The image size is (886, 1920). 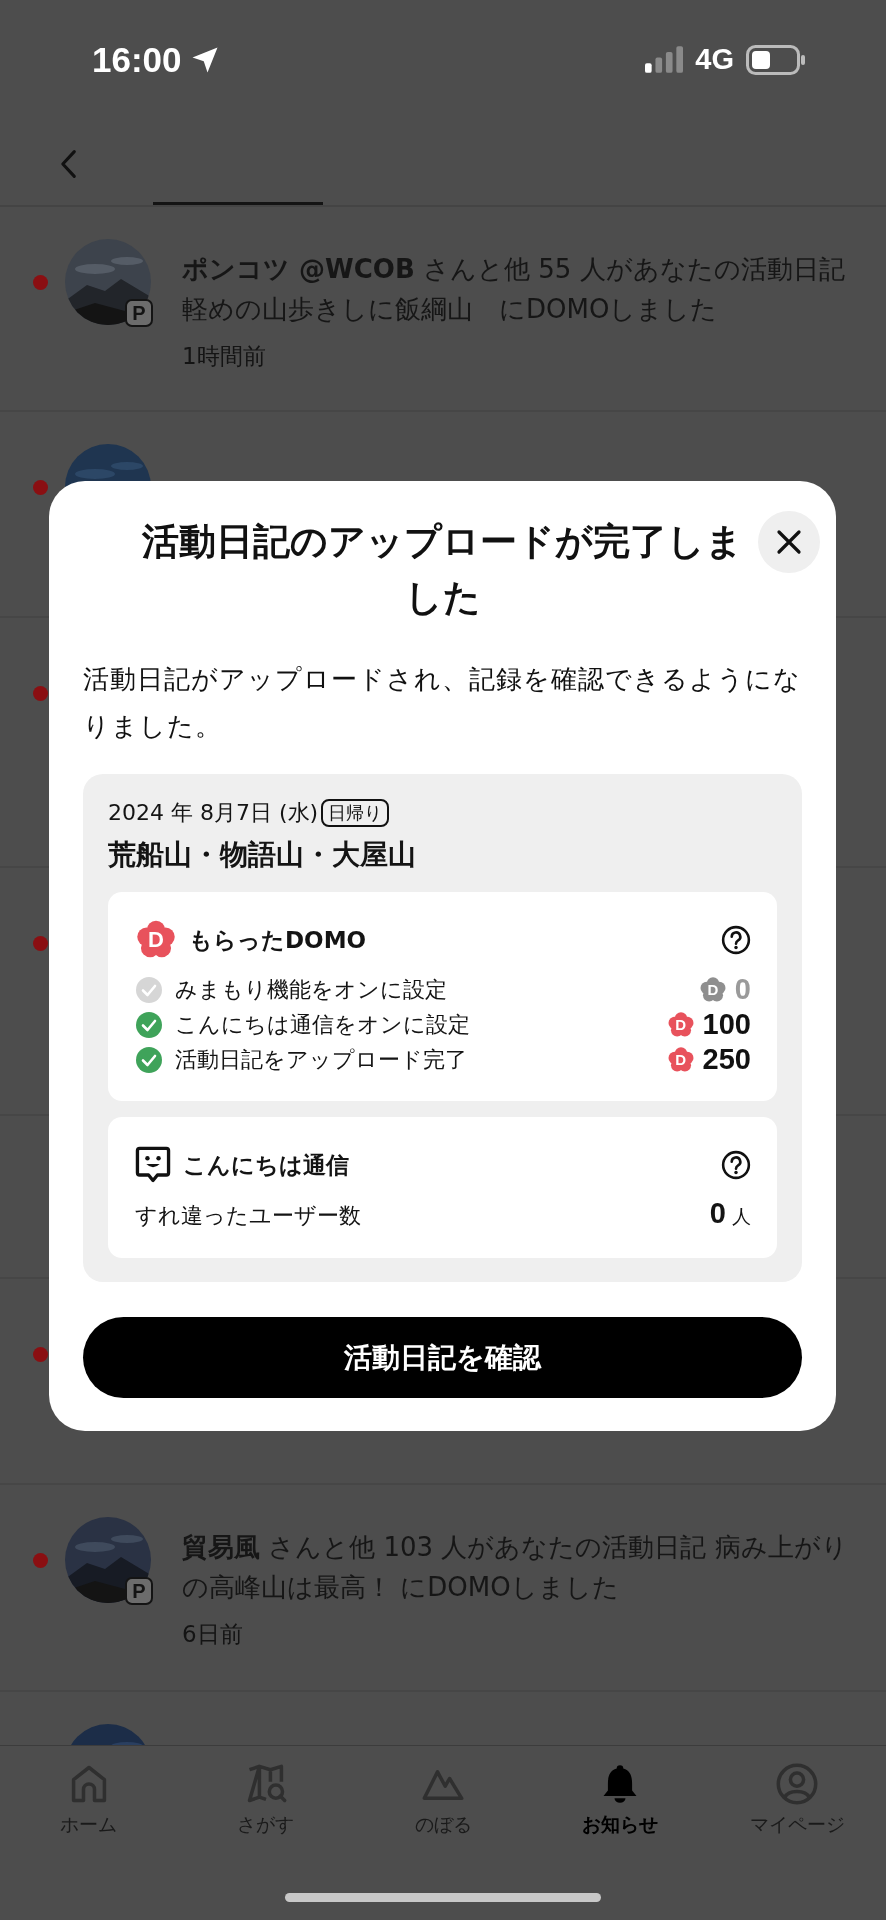 I want to click on view-diary-button: 活動日記を確認, so click(x=442, y=1357).